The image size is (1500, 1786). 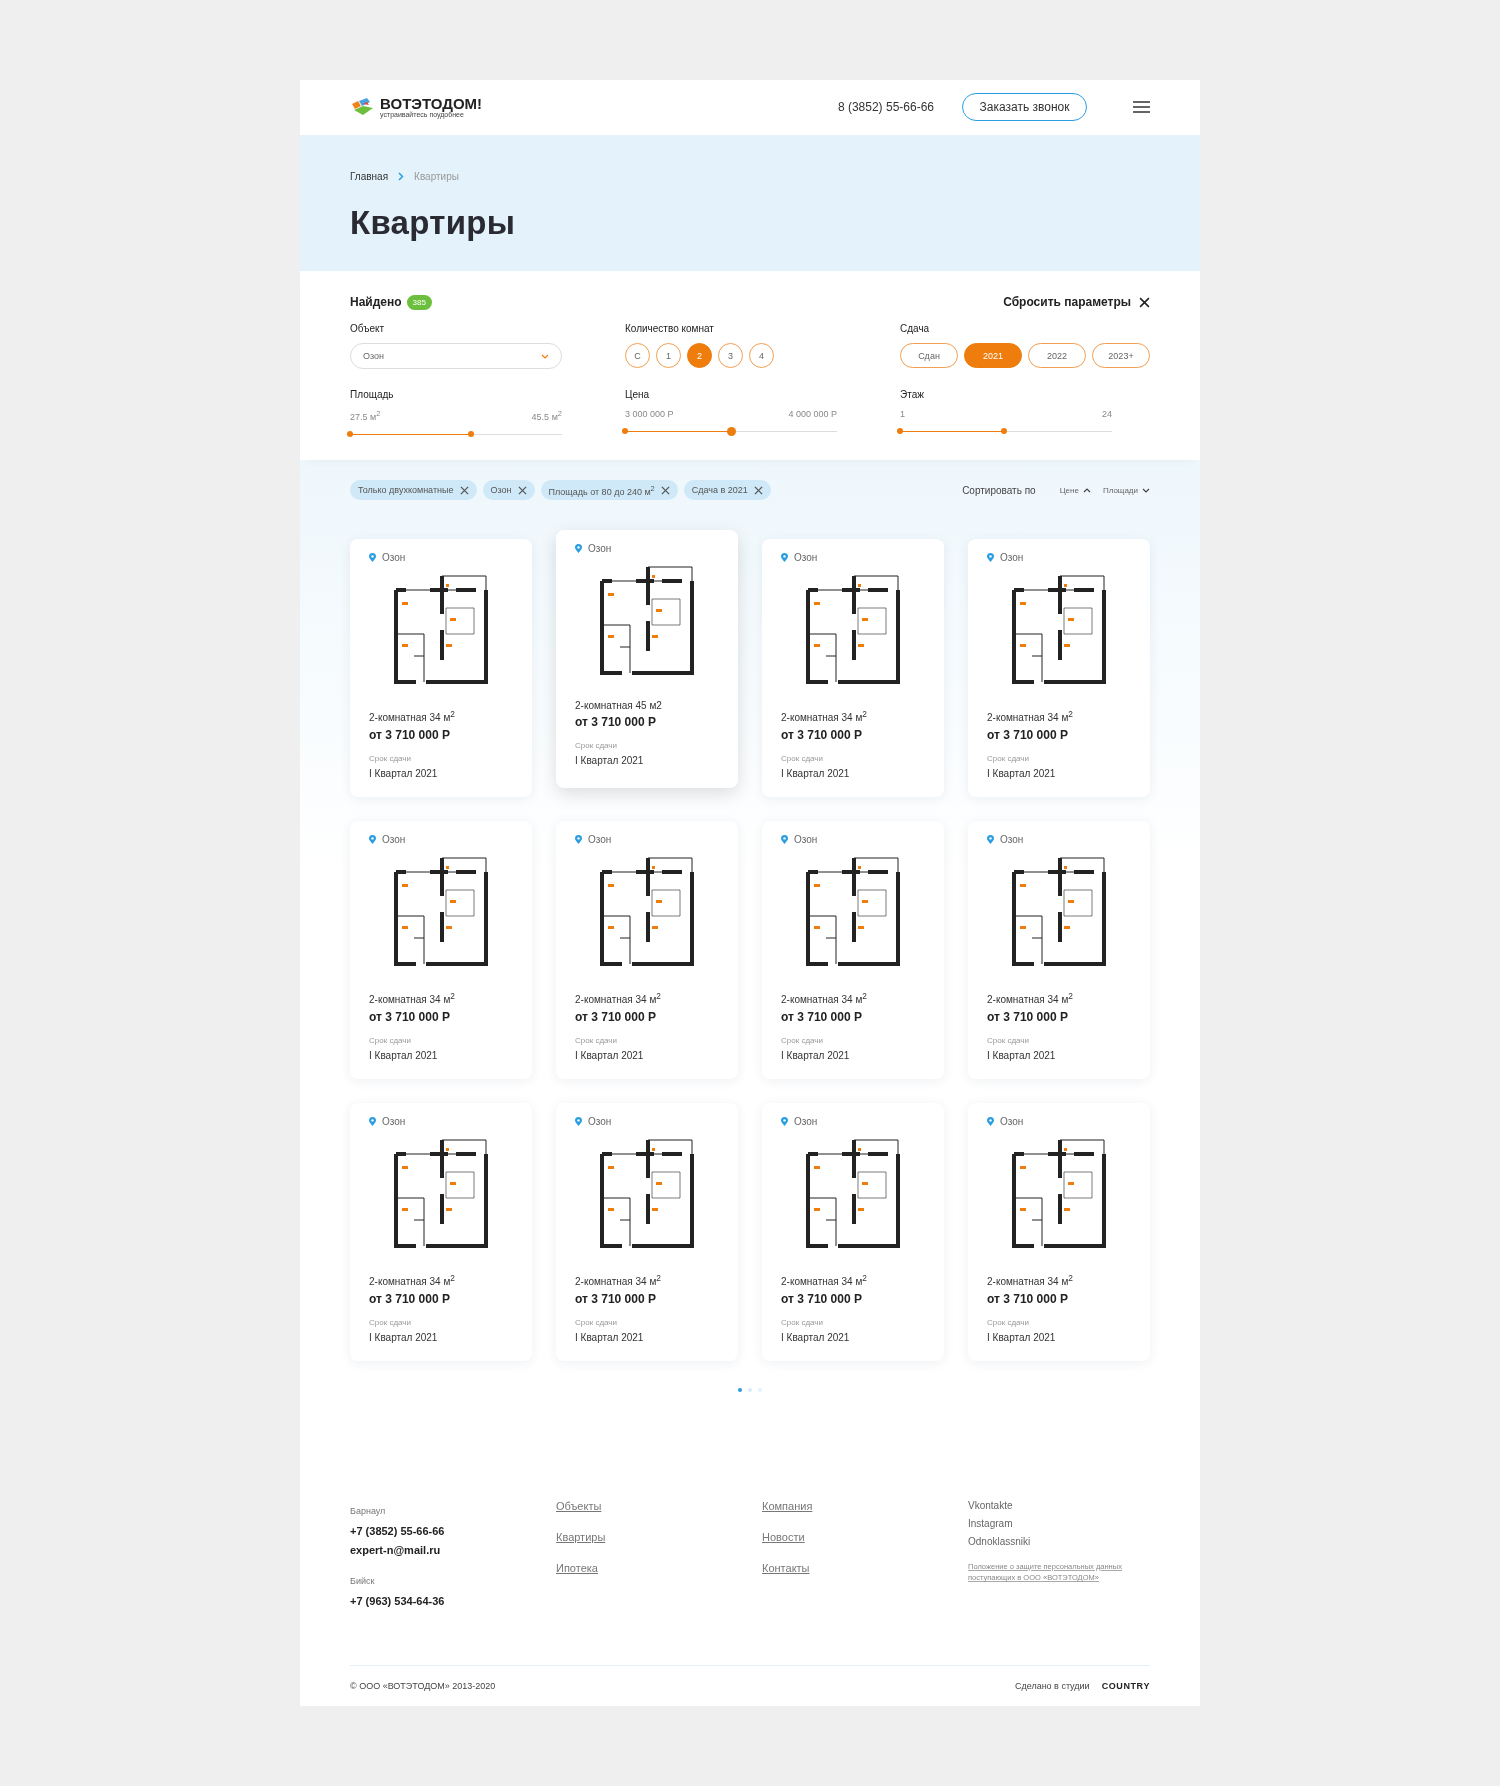 What do you see at coordinates (865, 1537) in the screenshot?
I see `footer-link: Новости` at bounding box center [865, 1537].